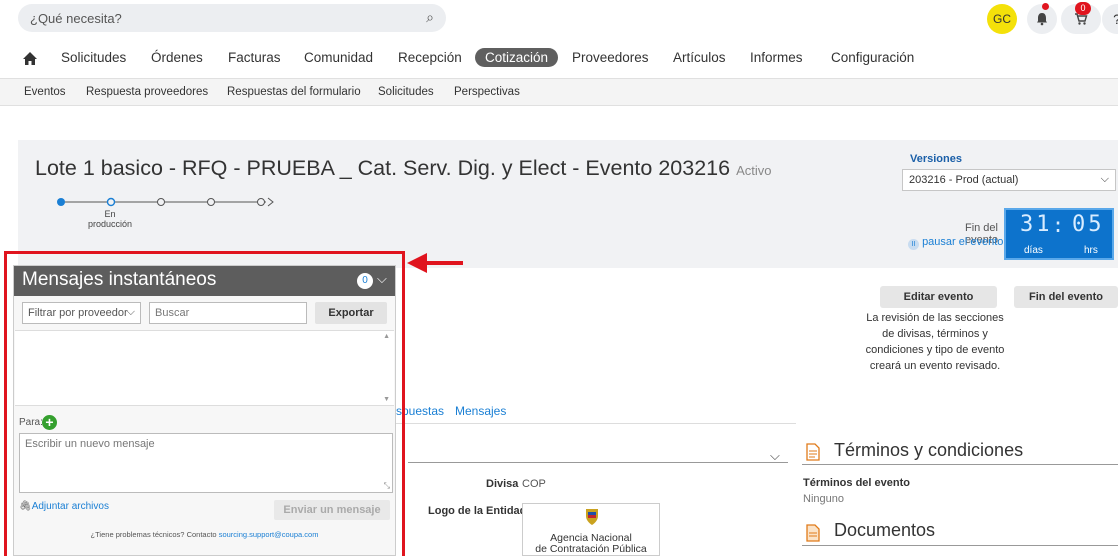 This screenshot has width=1118, height=556. I want to click on recipient-label: Para:, so click(31, 422).